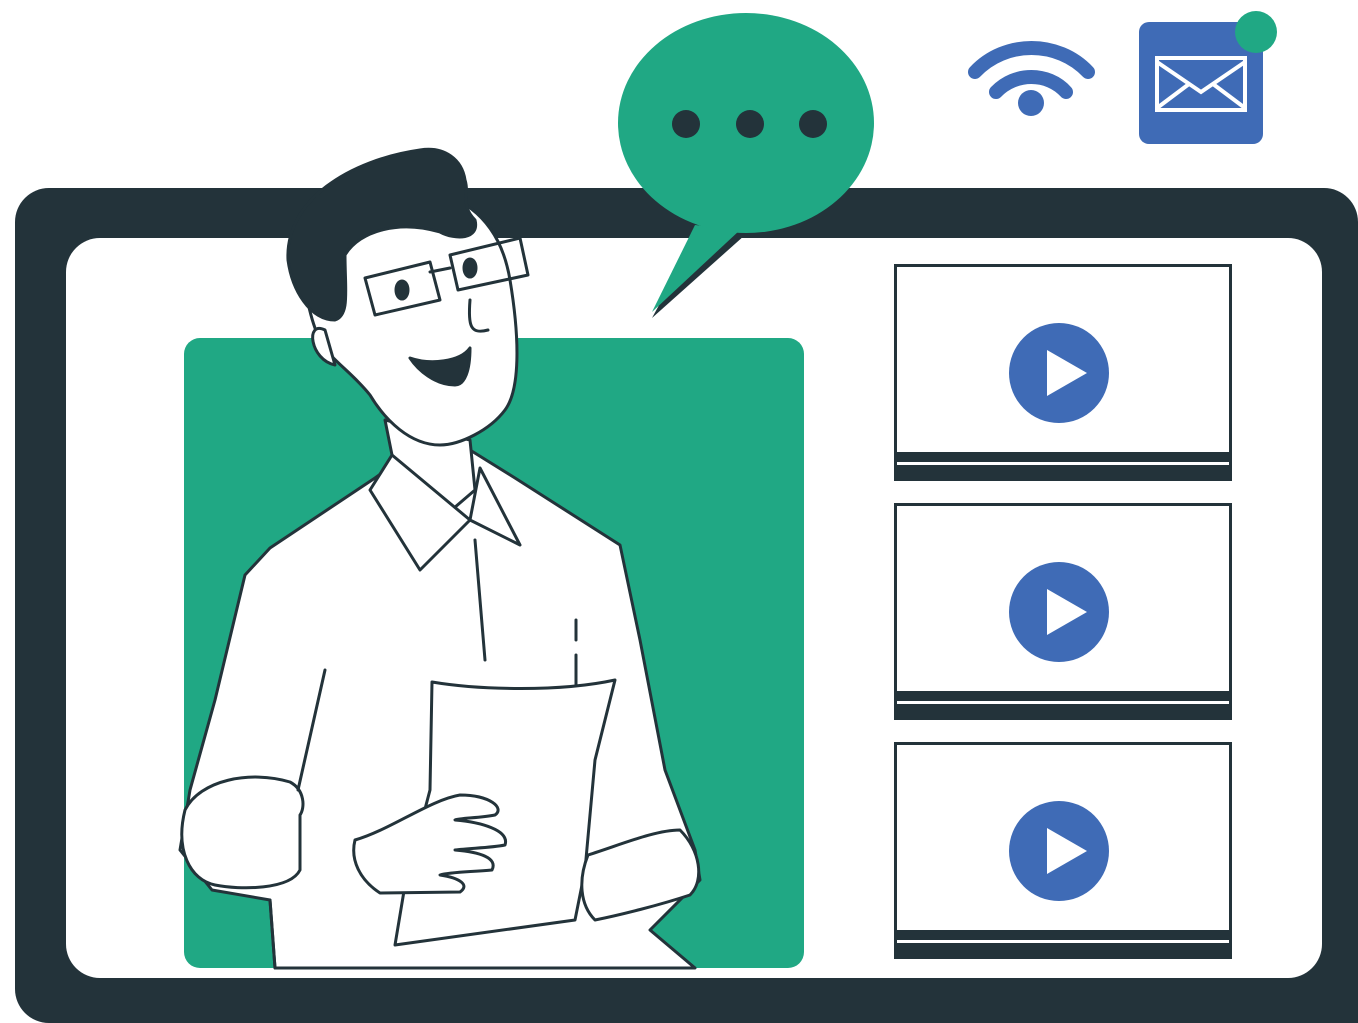 This screenshot has width=1358, height=1023. I want to click on notification-badge, so click(1256, 32).